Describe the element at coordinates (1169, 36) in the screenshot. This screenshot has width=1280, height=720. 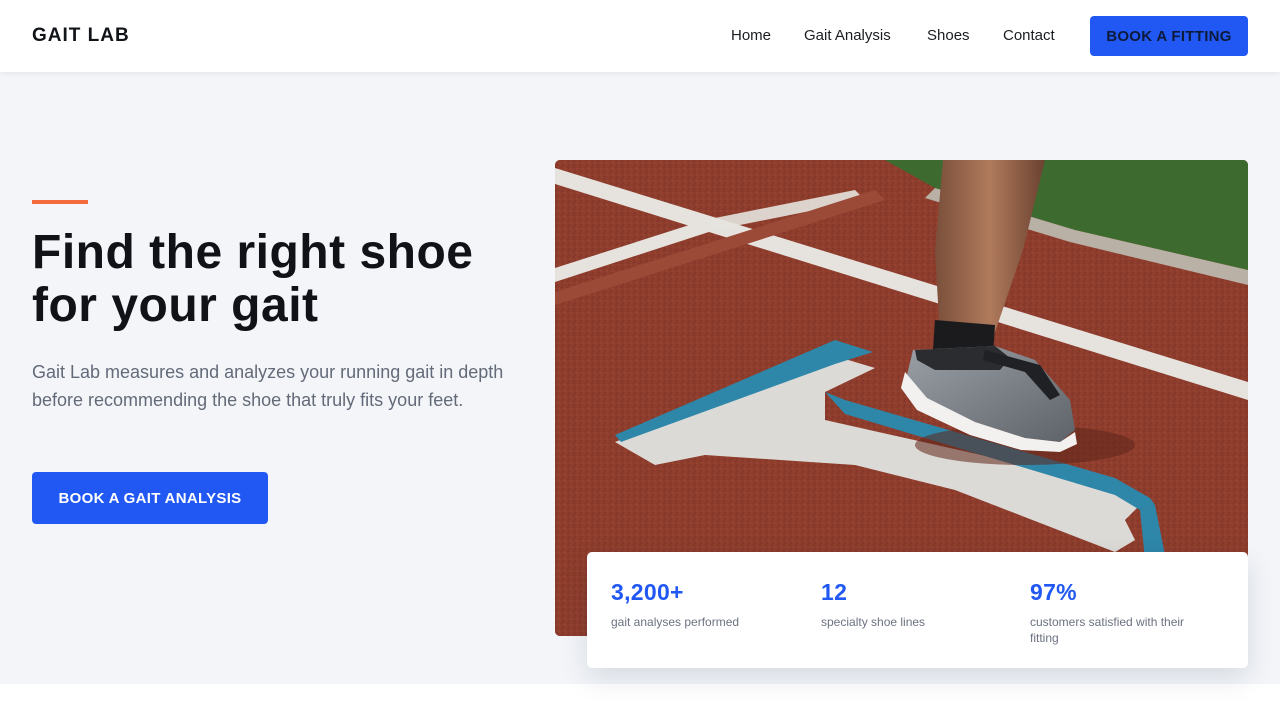
I see `book-fitting-button: BOOK A FITTING` at that location.